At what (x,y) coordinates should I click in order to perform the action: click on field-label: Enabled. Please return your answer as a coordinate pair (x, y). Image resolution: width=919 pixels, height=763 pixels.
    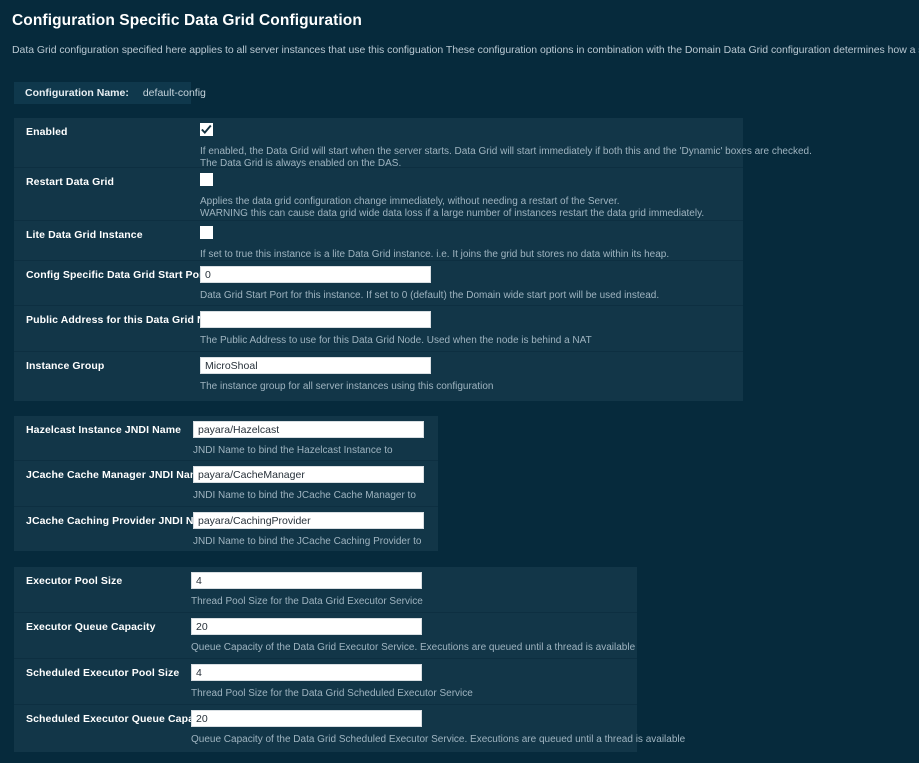
    Looking at the image, I should click on (47, 132).